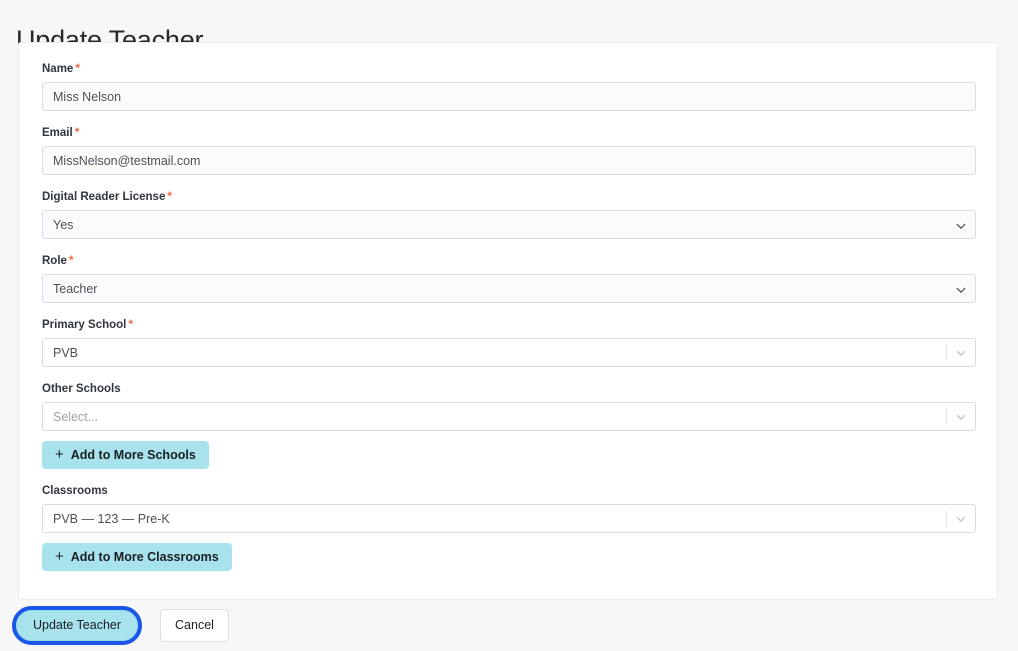  Describe the element at coordinates (509, 518) in the screenshot. I see `classrooms-select: PVB — 123 — Pre-K` at that location.